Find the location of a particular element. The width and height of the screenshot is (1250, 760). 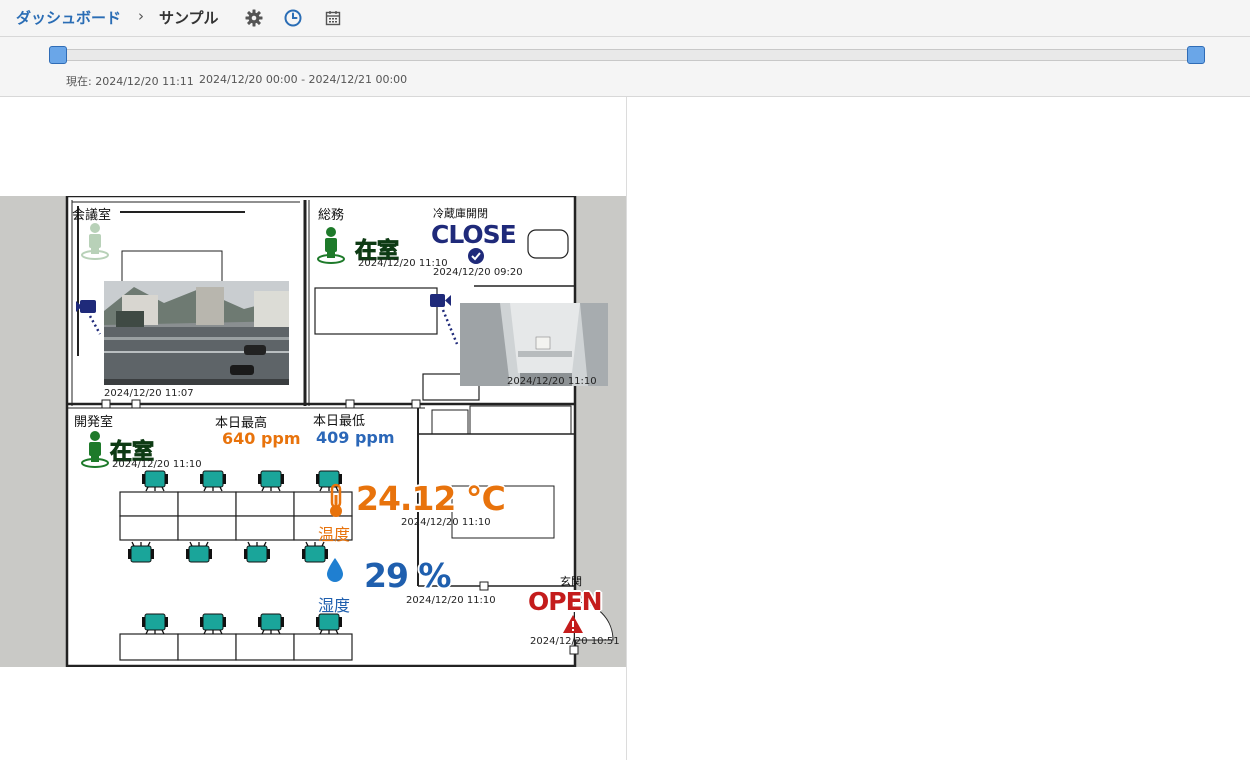

fridge-camera-timestamp: 2024/12/20 11:10 is located at coordinates (552, 381).